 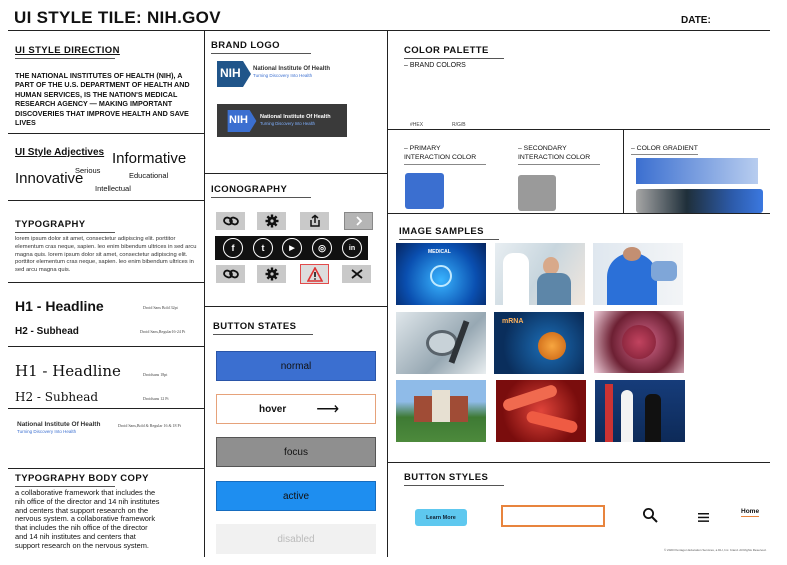 I want to click on adjective-word: Informative, so click(x=149, y=158).